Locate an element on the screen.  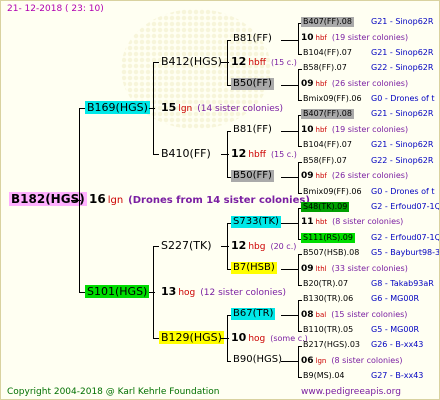
gen-abbr: lthl is located at coordinates (321, 268).